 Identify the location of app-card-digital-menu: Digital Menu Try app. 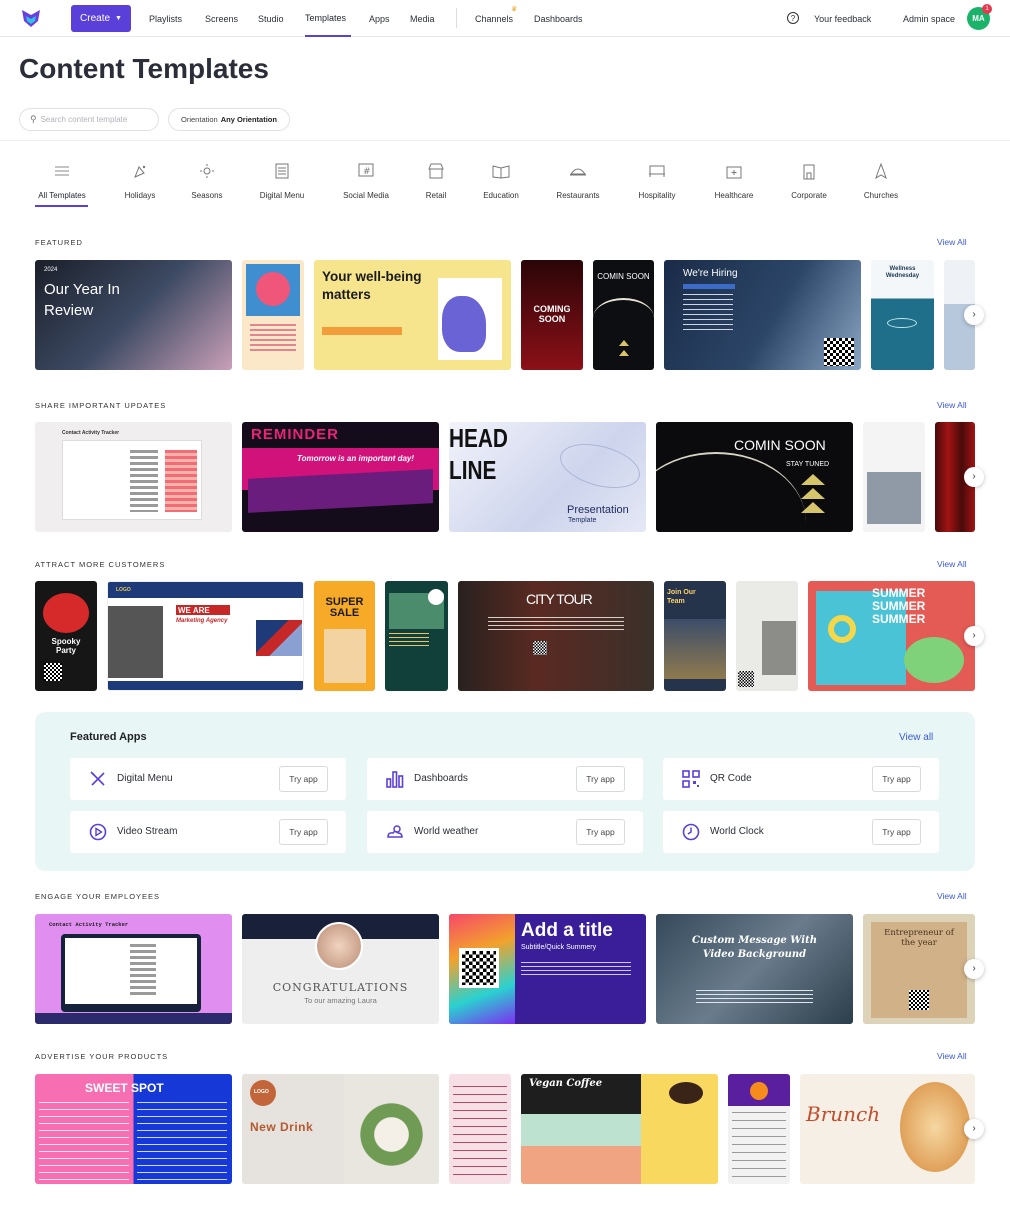
(208, 779).